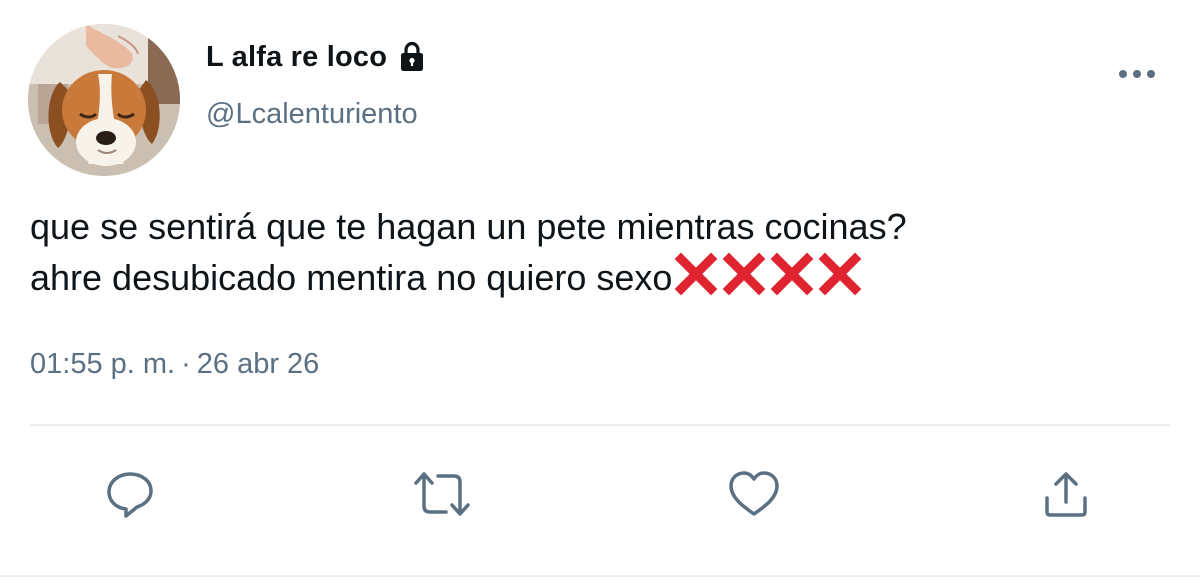 This screenshot has height=583, width=1200. I want to click on dog-avatar-image, so click(104, 100).